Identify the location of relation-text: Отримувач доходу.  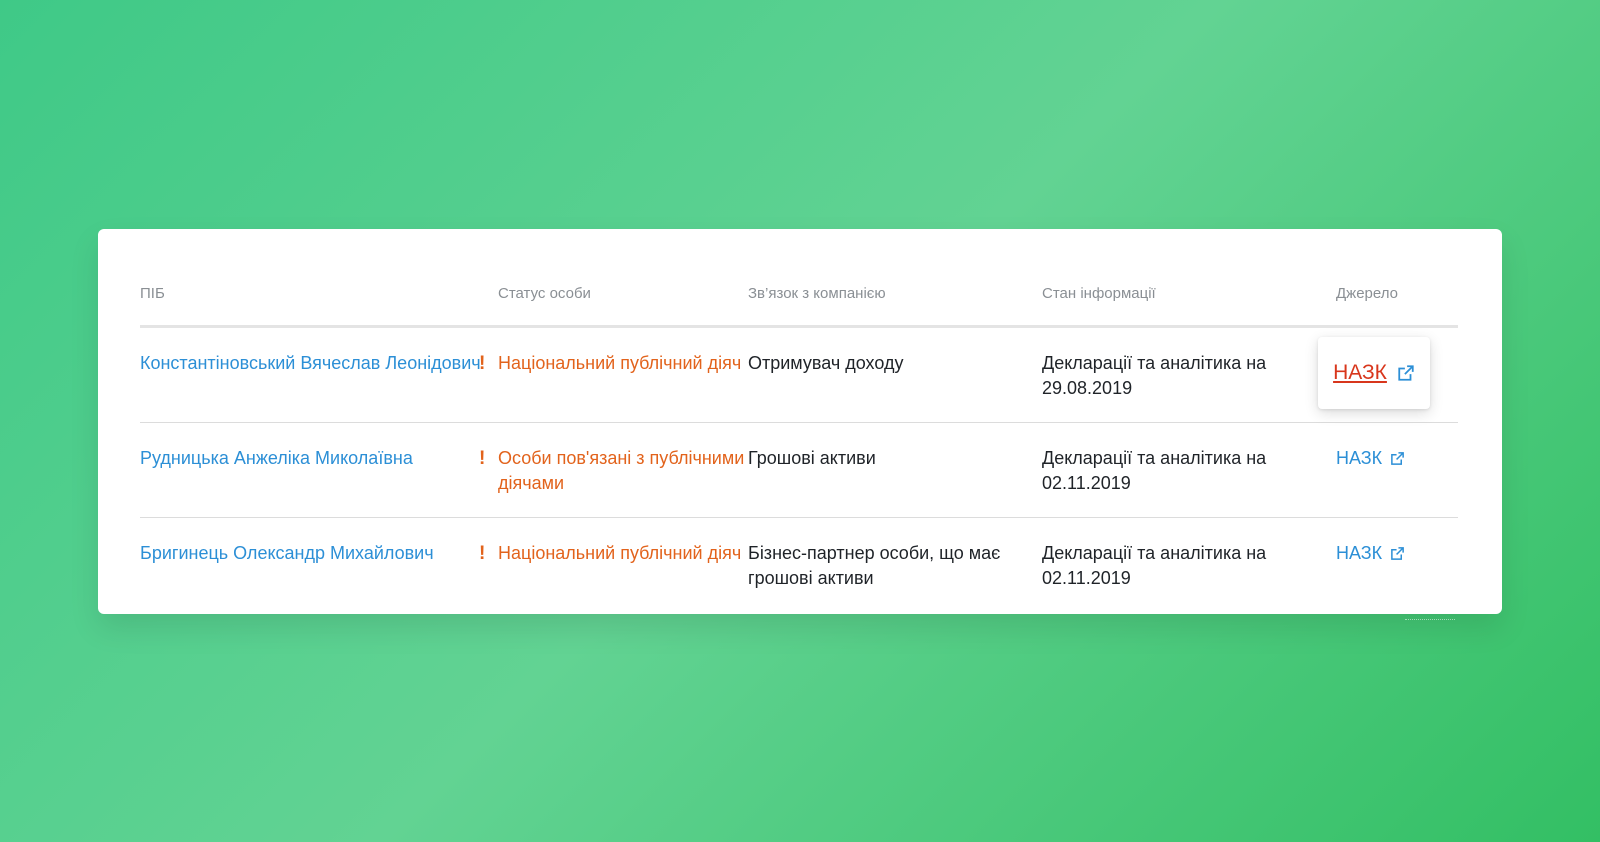
(826, 363).